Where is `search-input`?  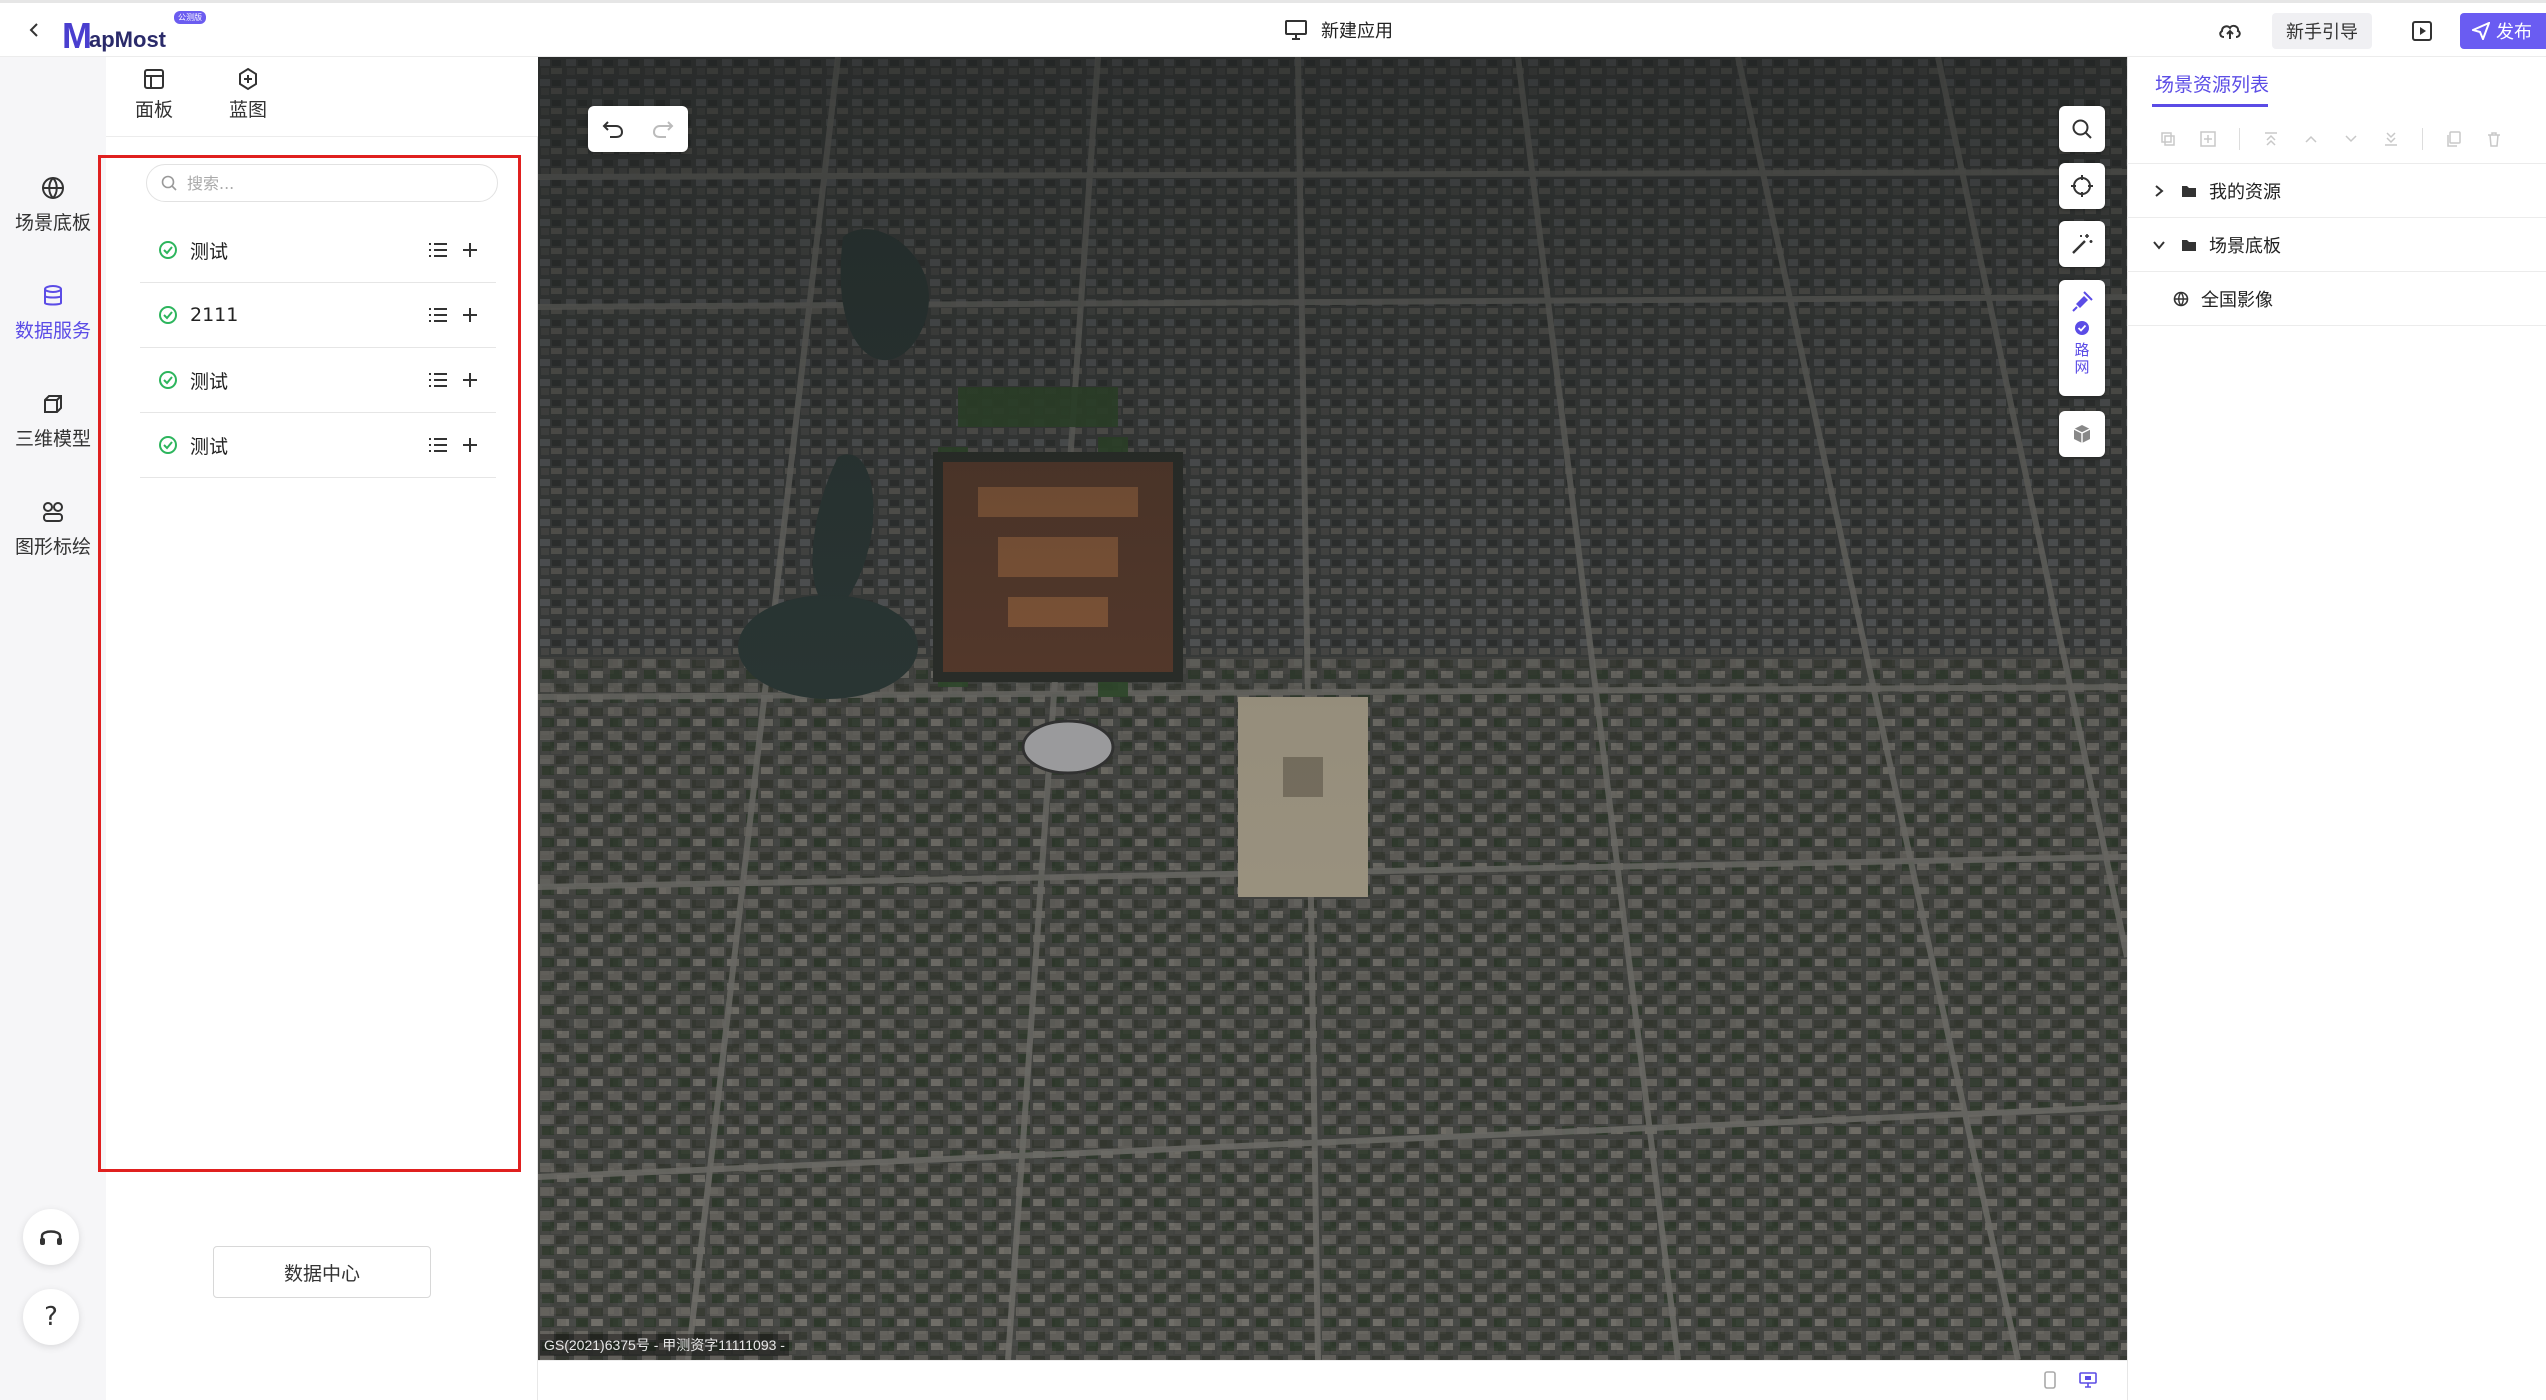 search-input is located at coordinates (332, 183).